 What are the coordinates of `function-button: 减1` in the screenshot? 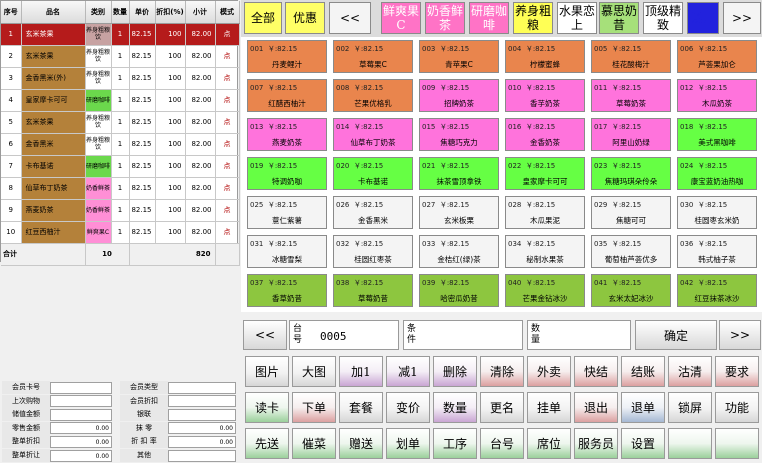 It's located at (408, 371).